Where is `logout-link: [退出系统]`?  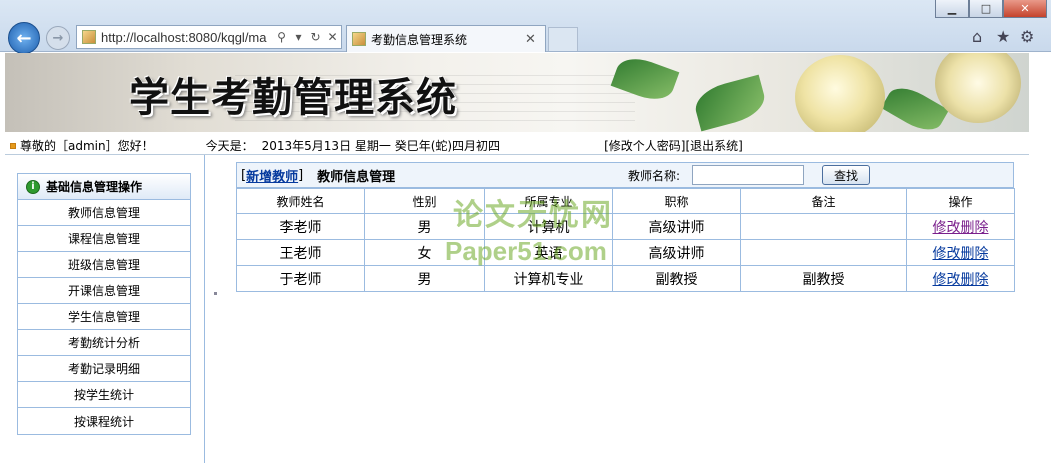
logout-link: [退出系统] is located at coordinates (713, 145).